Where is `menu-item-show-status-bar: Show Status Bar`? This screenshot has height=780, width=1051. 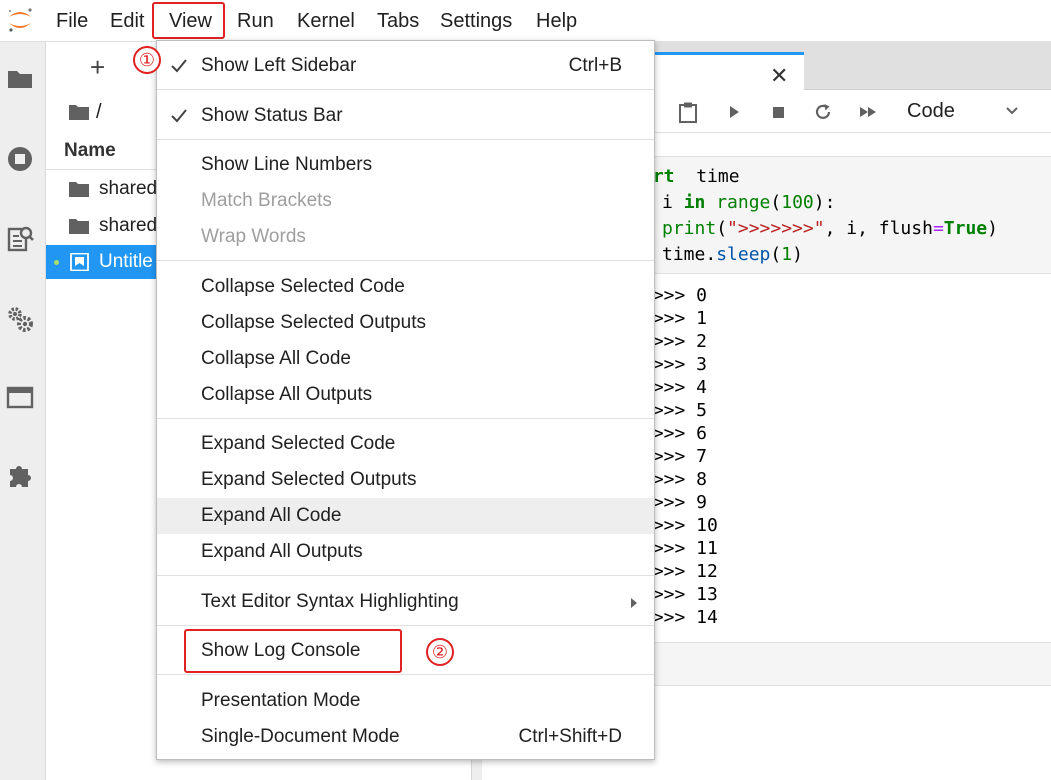 menu-item-show-status-bar: Show Status Bar is located at coordinates (405, 116).